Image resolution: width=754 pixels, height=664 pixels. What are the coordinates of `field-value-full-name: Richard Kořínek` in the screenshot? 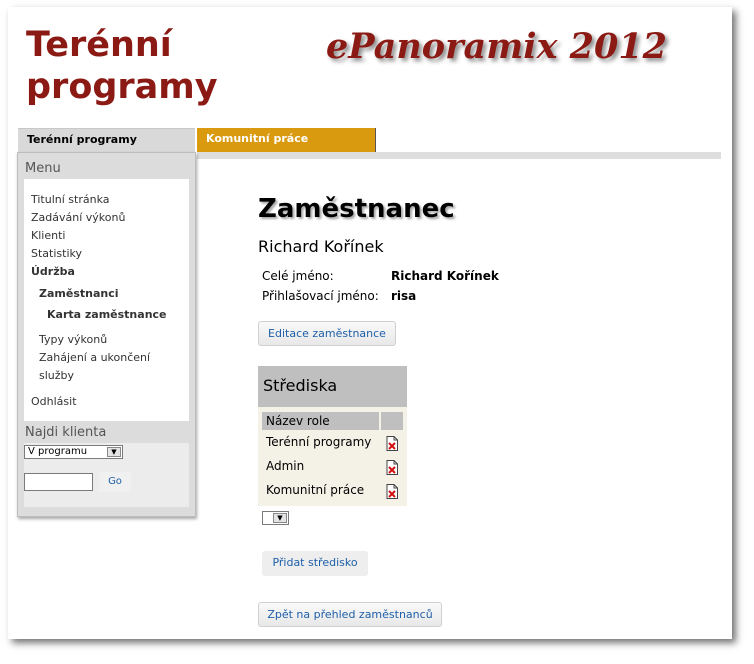 It's located at (445, 276).